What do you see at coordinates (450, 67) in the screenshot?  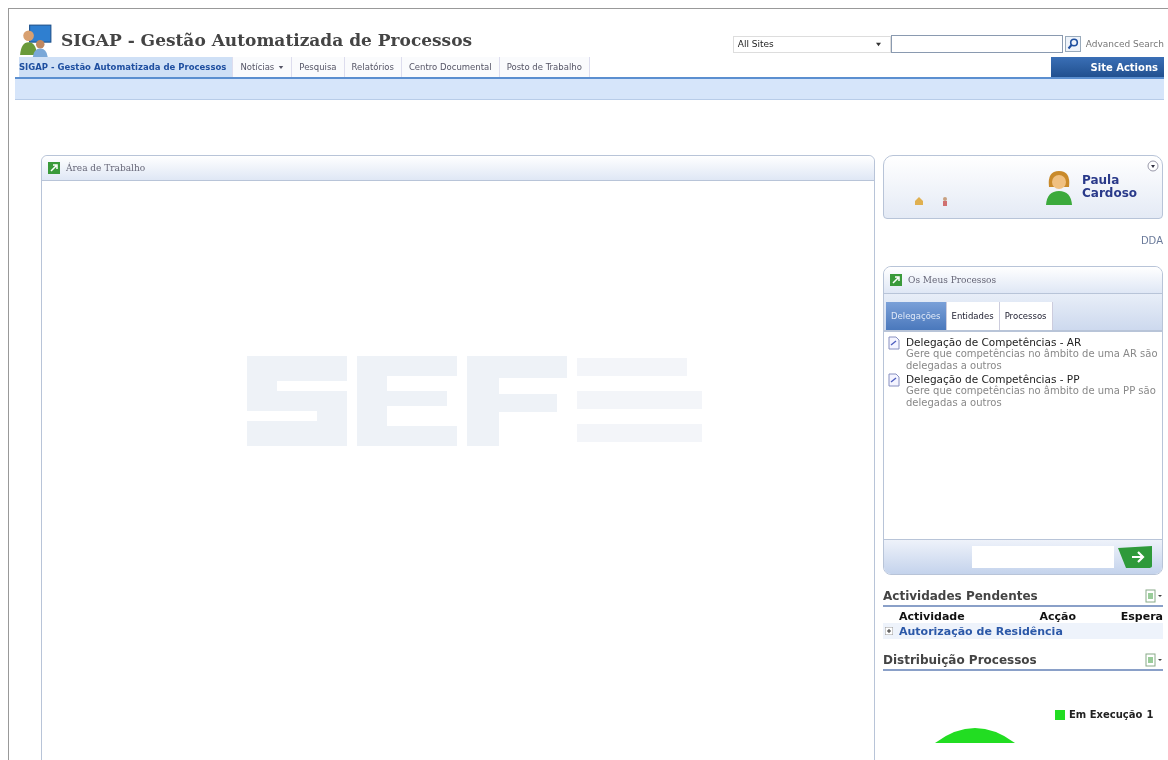 I see `nav-tab: Centro Documental` at bounding box center [450, 67].